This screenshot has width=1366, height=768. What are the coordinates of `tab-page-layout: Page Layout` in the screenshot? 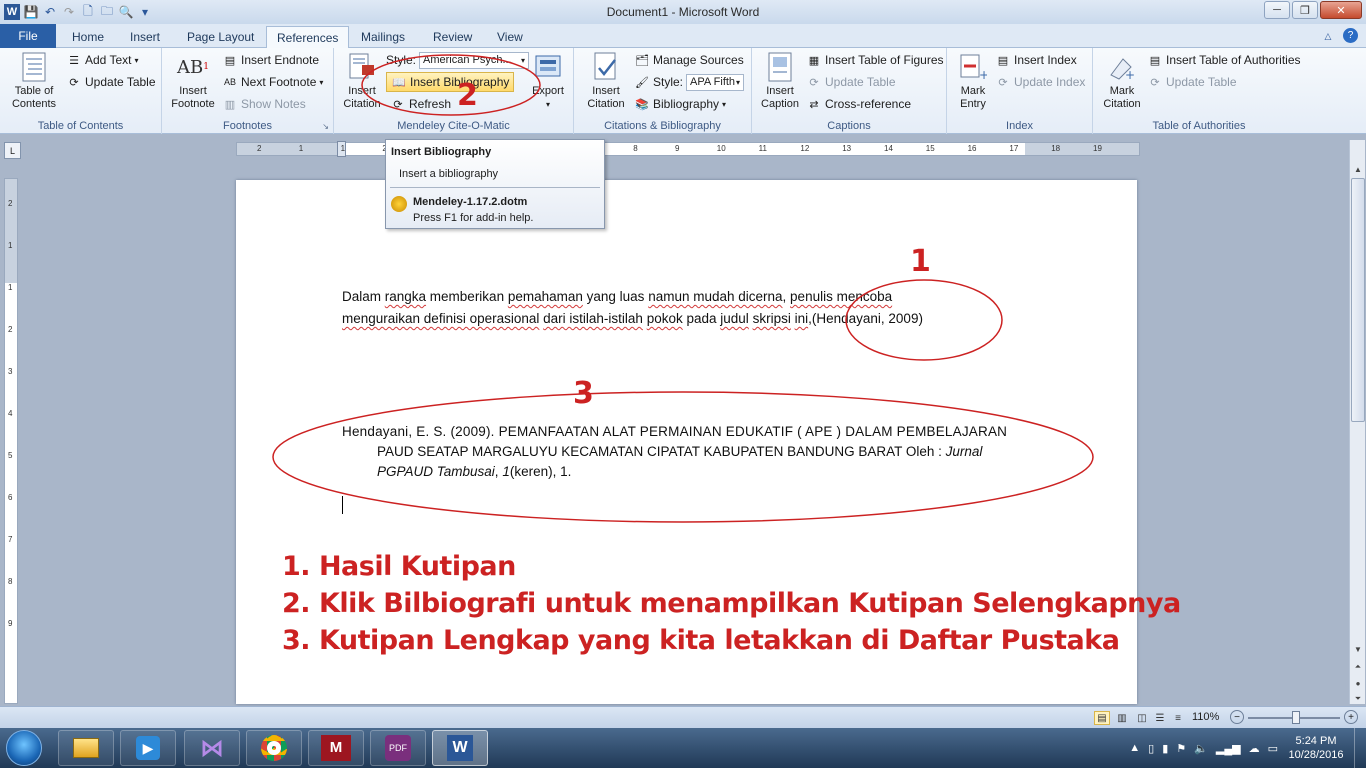 It's located at (220, 37).